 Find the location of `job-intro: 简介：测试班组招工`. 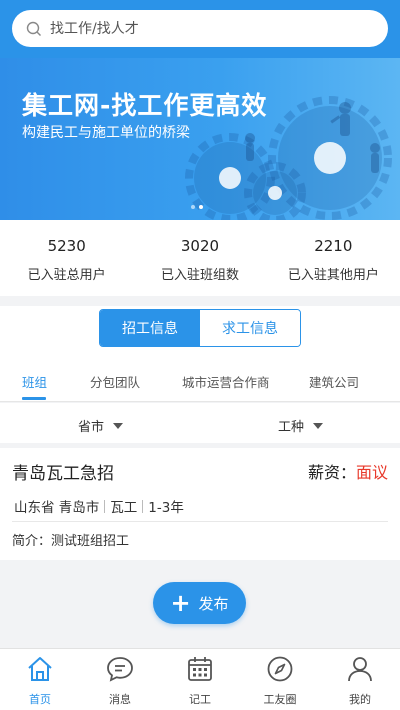

job-intro: 简介：测试班组招工 is located at coordinates (71, 541).